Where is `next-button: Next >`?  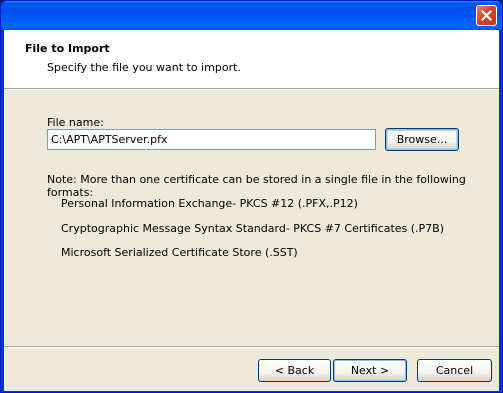 next-button: Next > is located at coordinates (370, 370).